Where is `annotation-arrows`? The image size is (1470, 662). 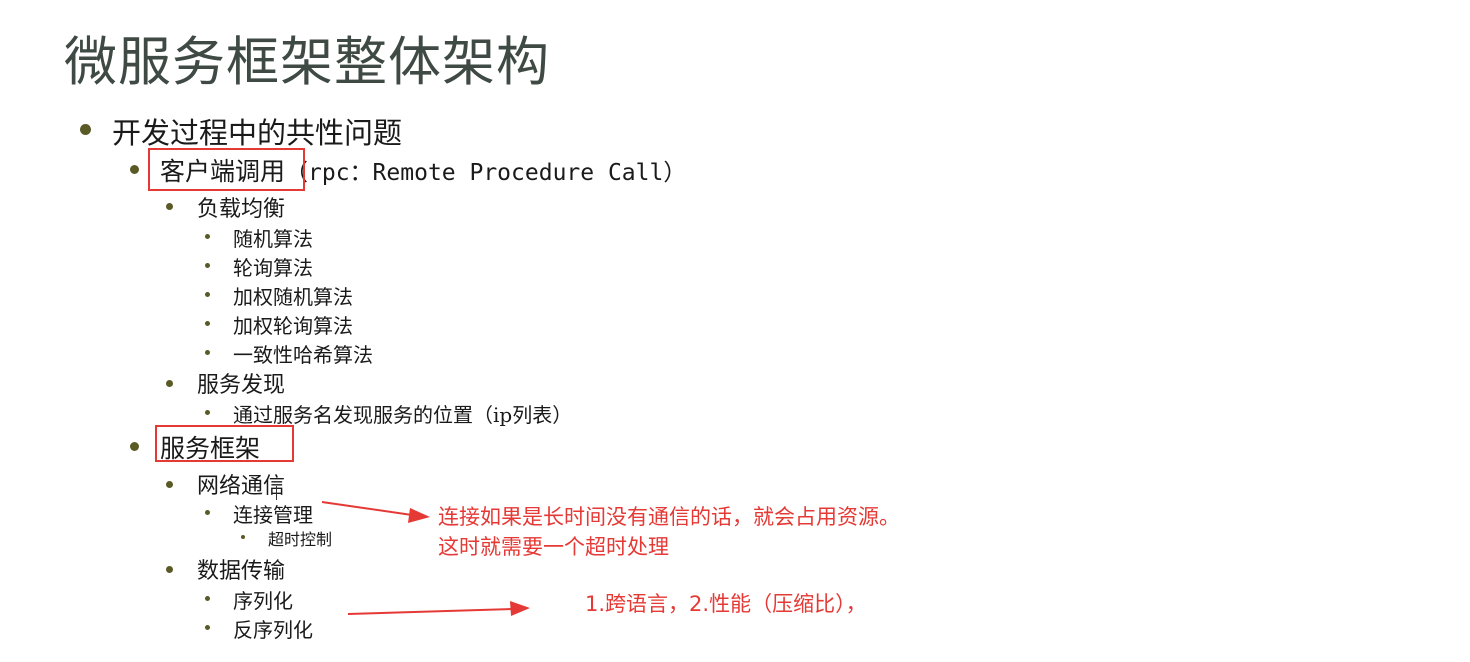 annotation-arrows is located at coordinates (425, 558).